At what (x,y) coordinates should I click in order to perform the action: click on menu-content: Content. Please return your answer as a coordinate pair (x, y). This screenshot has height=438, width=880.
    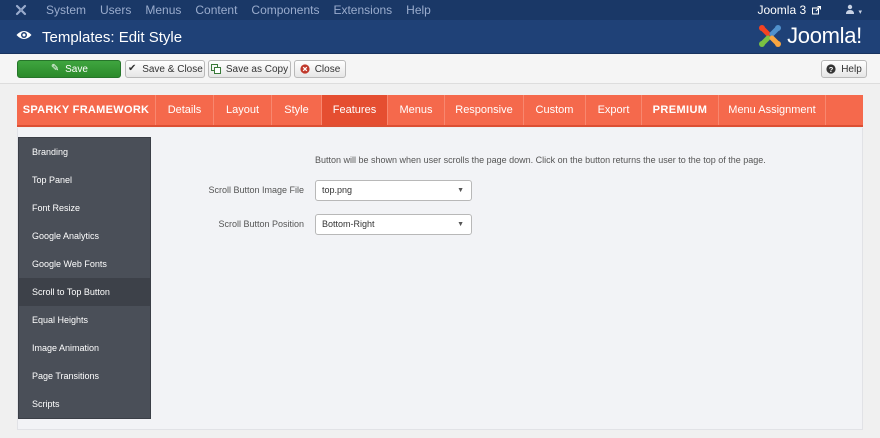
    Looking at the image, I should click on (216, 10).